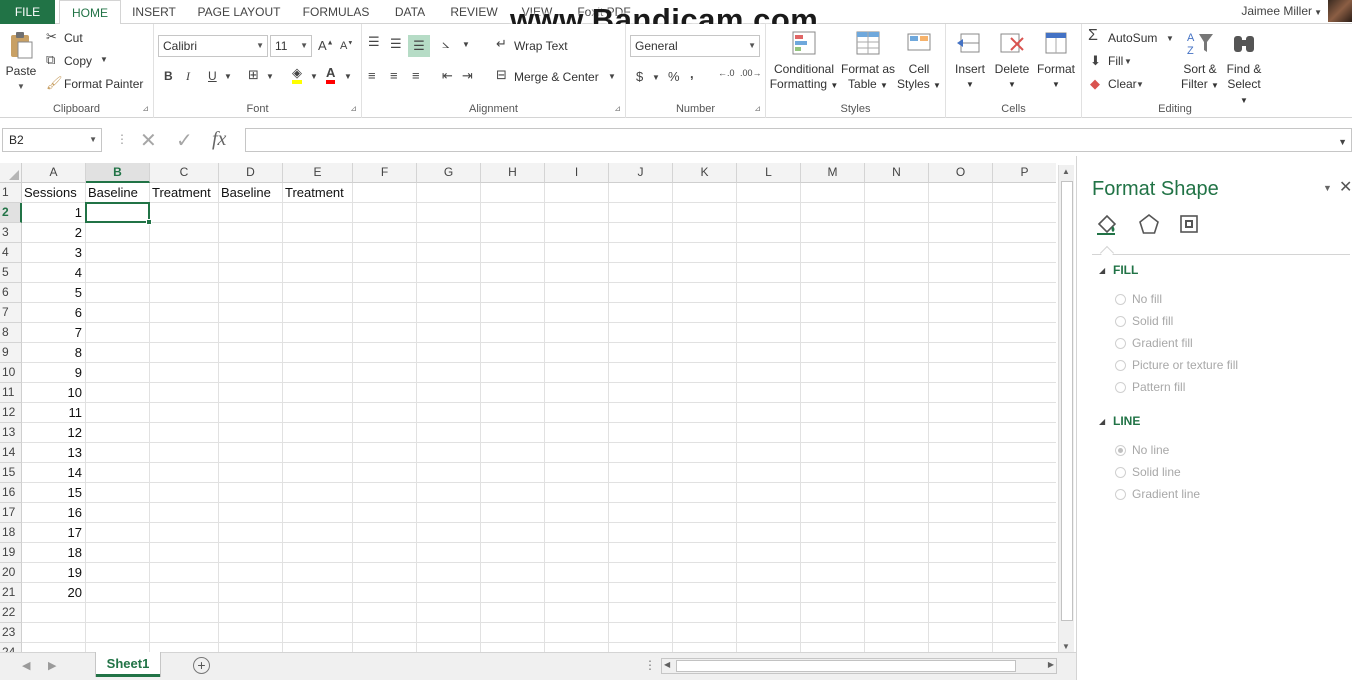 This screenshot has height=680, width=1352. I want to click on cell: 13, so click(54, 453).